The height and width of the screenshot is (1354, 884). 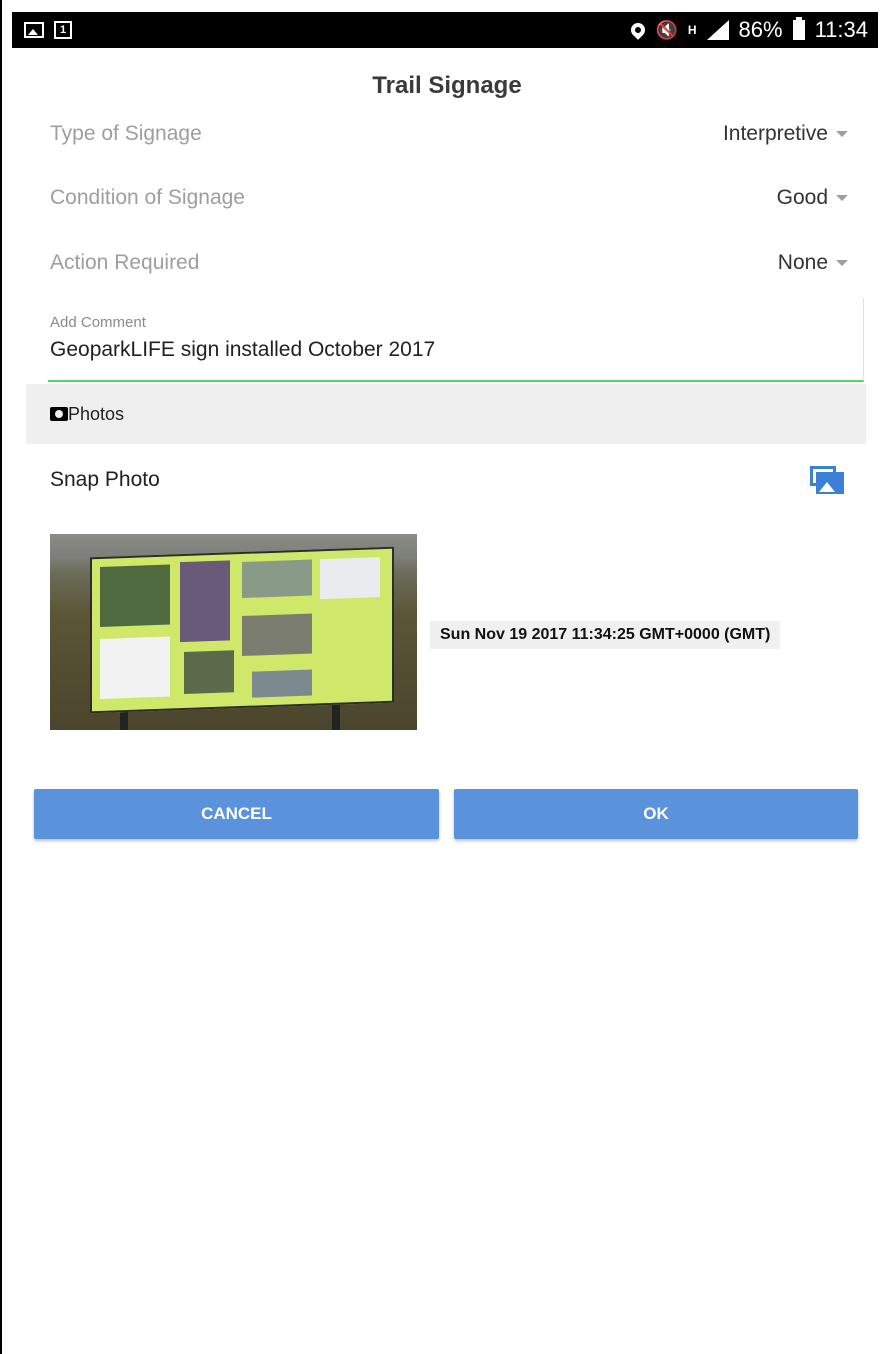 I want to click on condition-of-signage-label: Condition of Signage, so click(x=147, y=197).